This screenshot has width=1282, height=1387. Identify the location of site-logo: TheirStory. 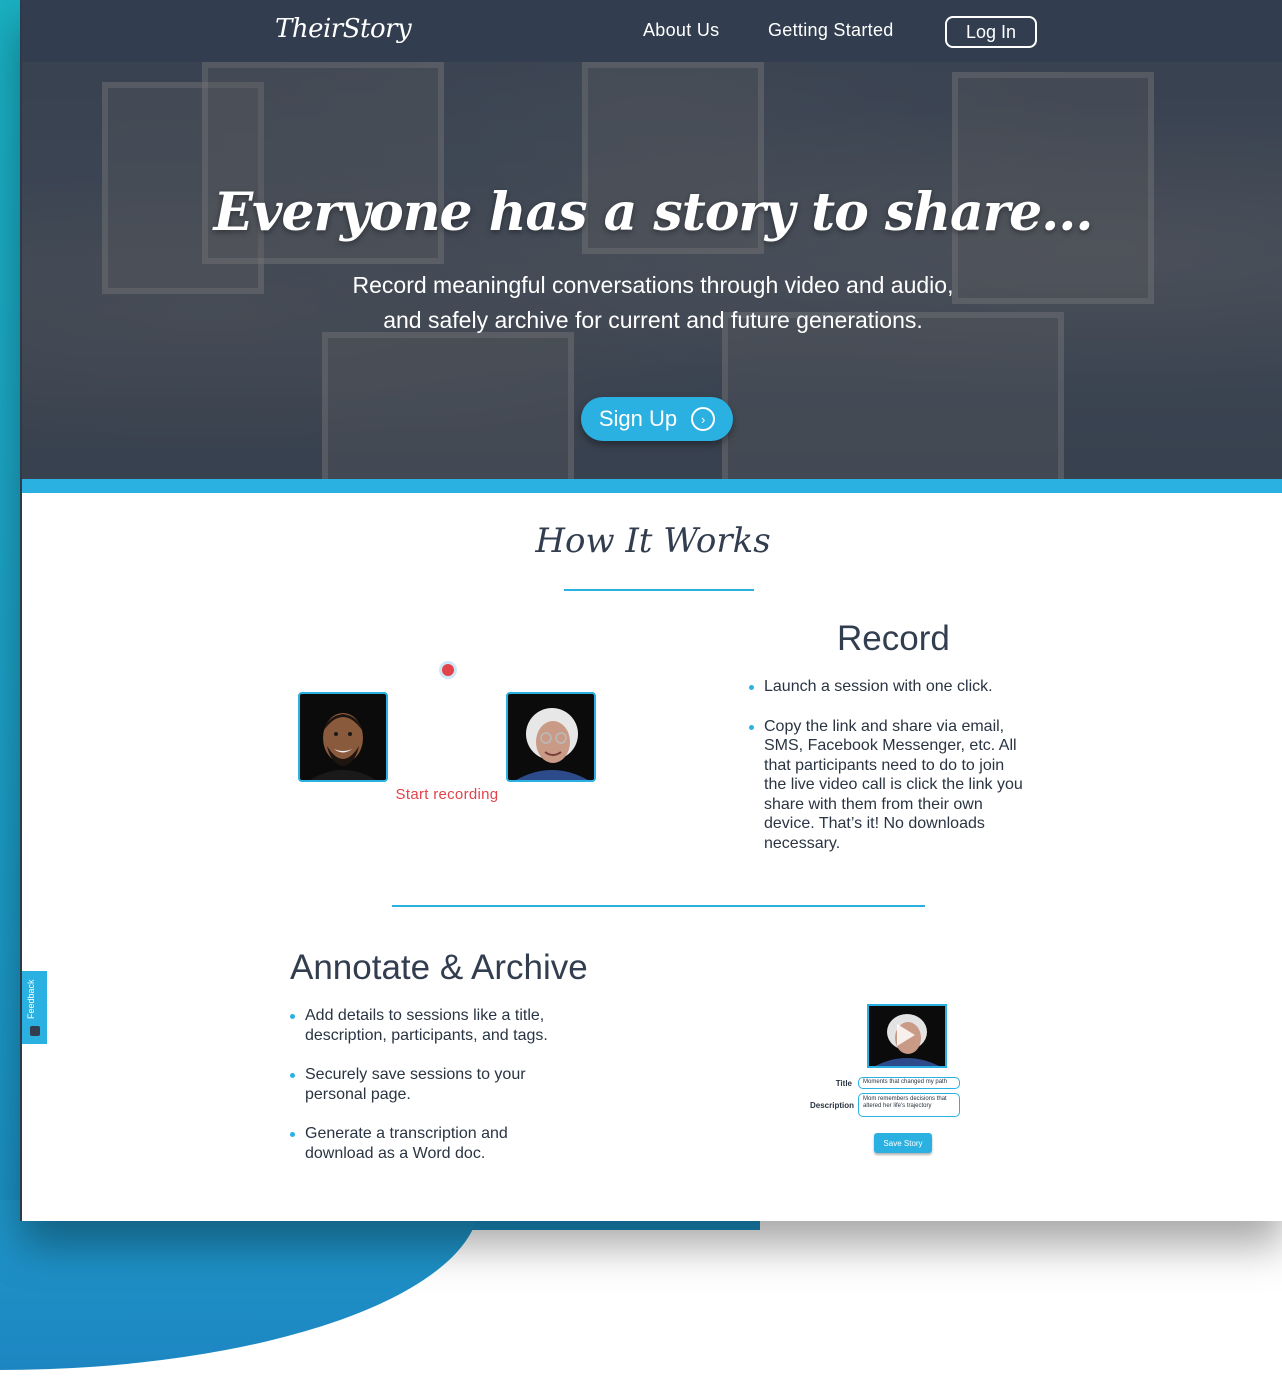
(343, 29).